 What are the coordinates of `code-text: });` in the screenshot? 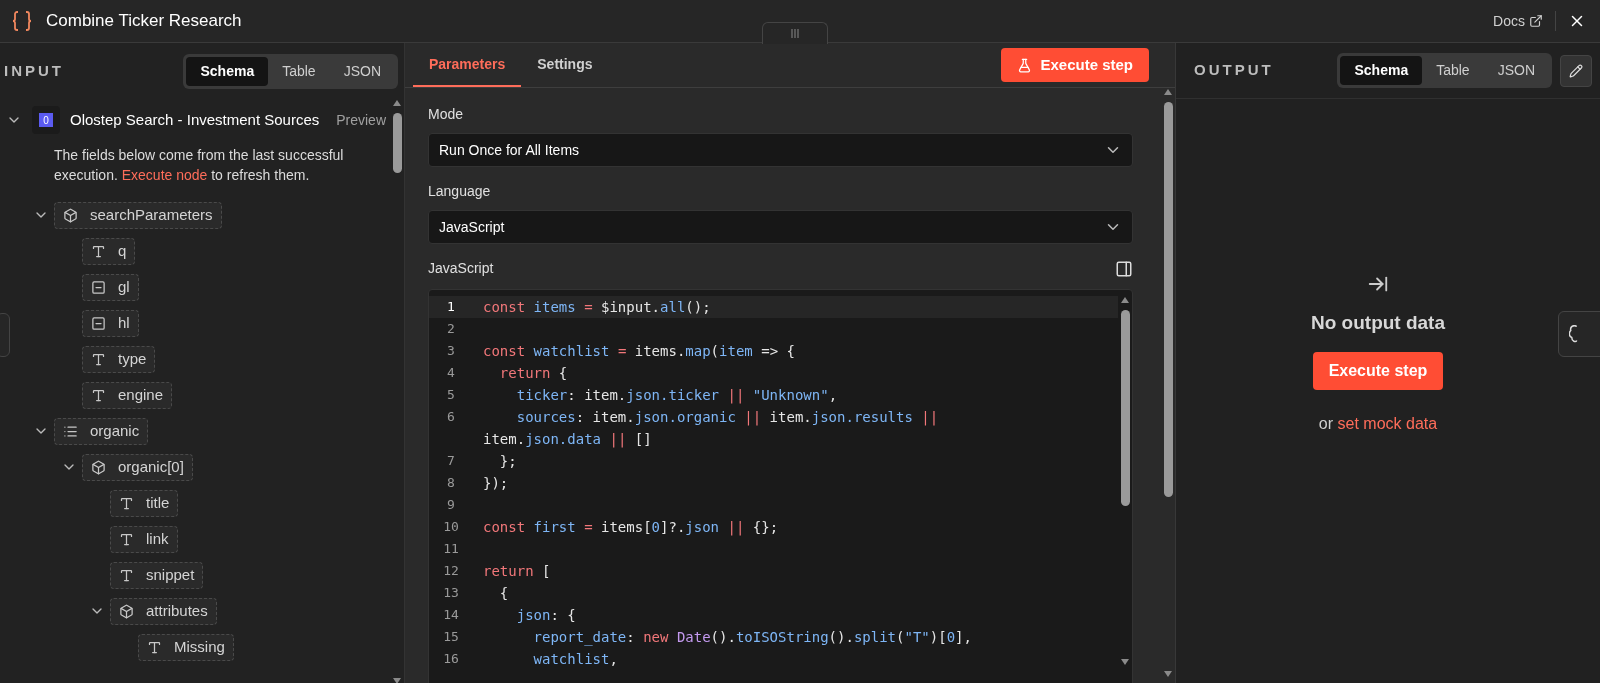 It's located at (496, 483).